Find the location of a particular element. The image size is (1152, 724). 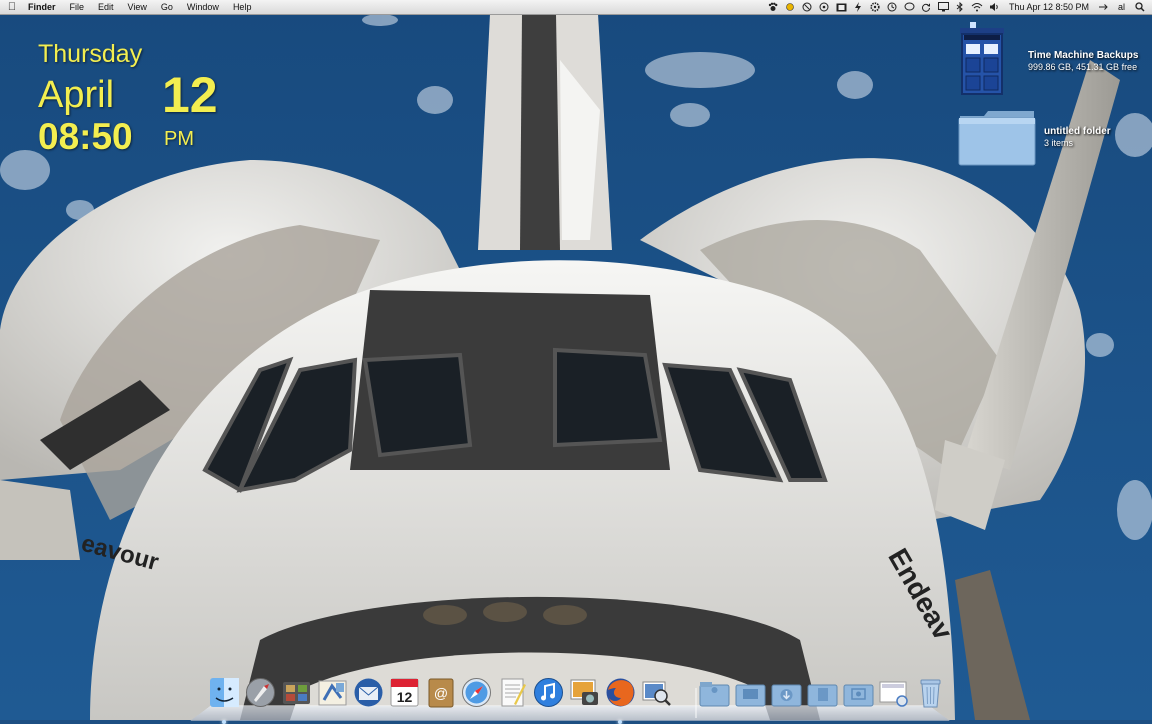

clock-date: 12 is located at coordinates (190, 95).